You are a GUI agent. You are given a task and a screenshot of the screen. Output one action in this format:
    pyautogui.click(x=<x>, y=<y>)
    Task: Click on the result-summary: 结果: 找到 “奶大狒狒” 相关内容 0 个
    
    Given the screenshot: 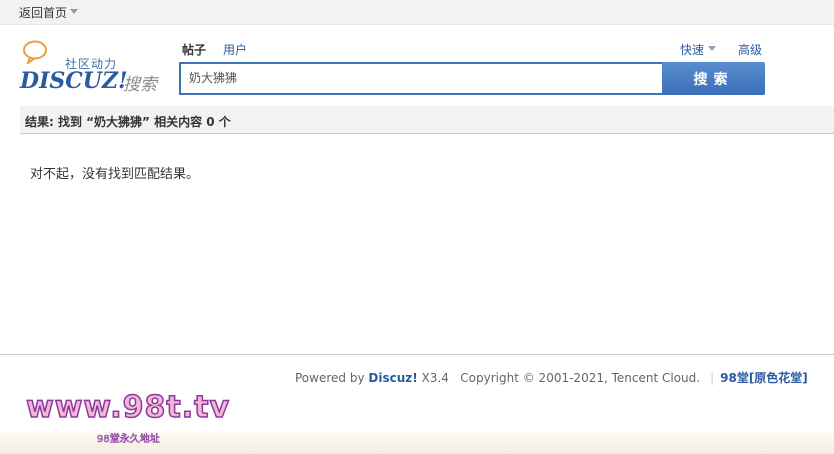 What is the action you would take?
    pyautogui.click(x=128, y=122)
    